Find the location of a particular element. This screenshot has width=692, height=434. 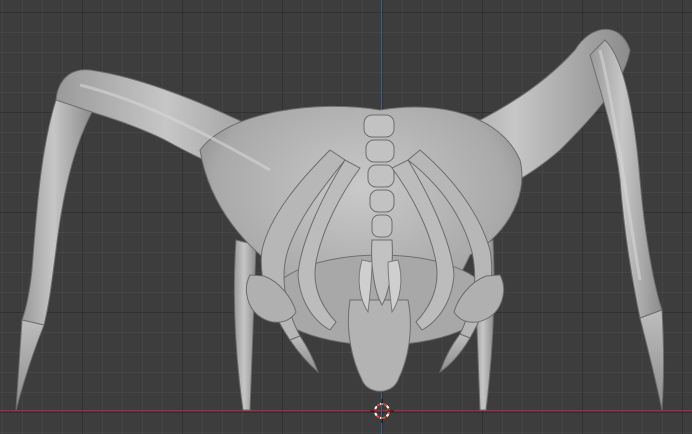

left-leg-lower is located at coordinates (57, 212).